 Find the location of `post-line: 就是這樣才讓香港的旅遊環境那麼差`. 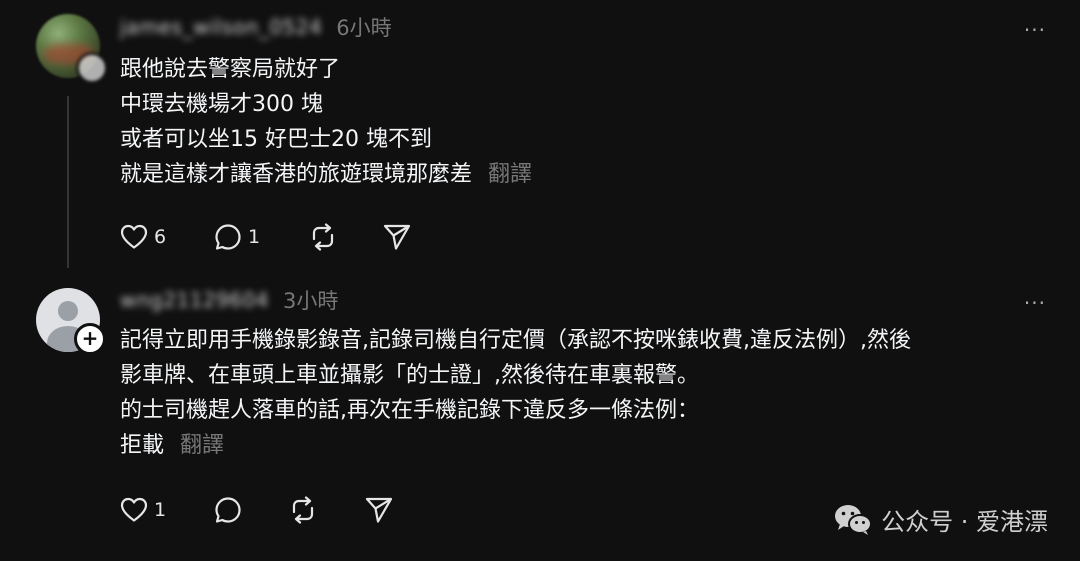

post-line: 就是這樣才讓香港的旅遊環境那麼差 is located at coordinates (296, 174).